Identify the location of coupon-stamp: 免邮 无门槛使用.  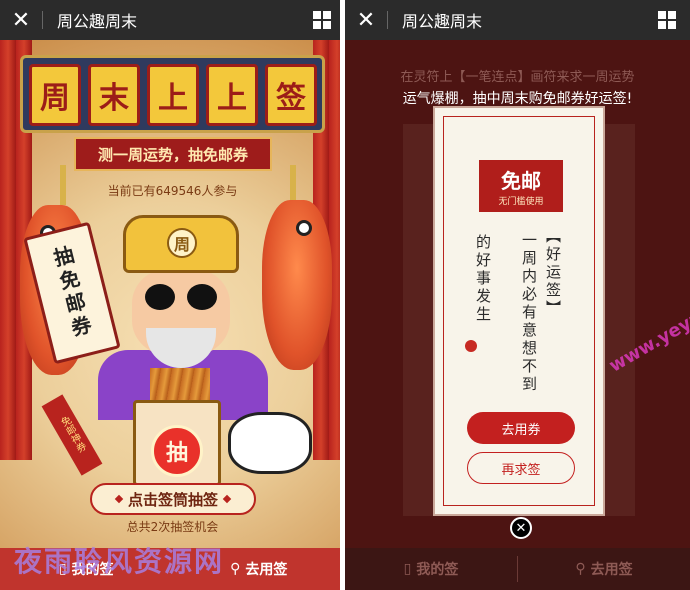
(521, 186).